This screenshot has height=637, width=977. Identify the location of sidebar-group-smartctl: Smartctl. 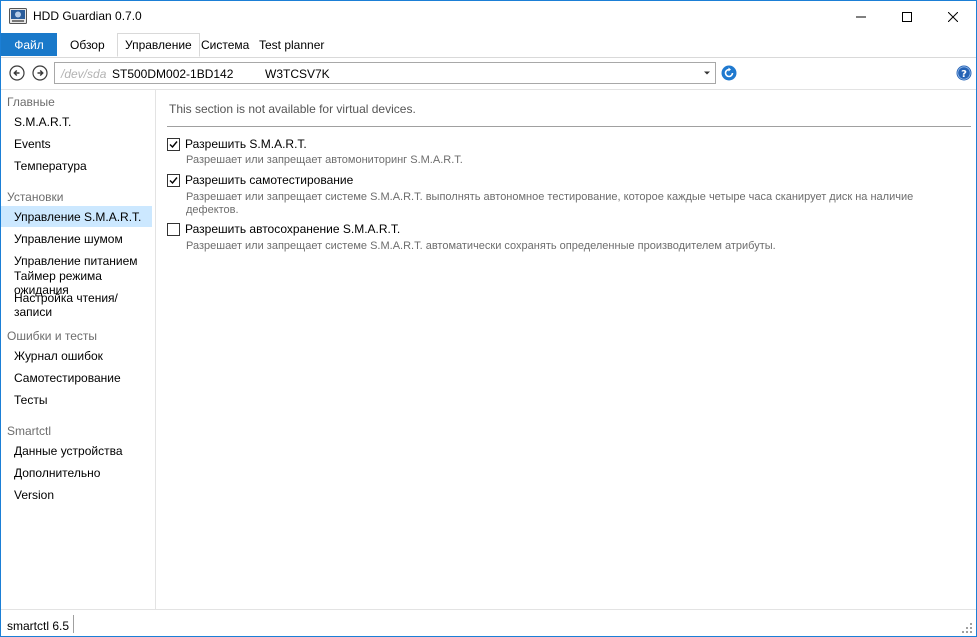
(29, 431).